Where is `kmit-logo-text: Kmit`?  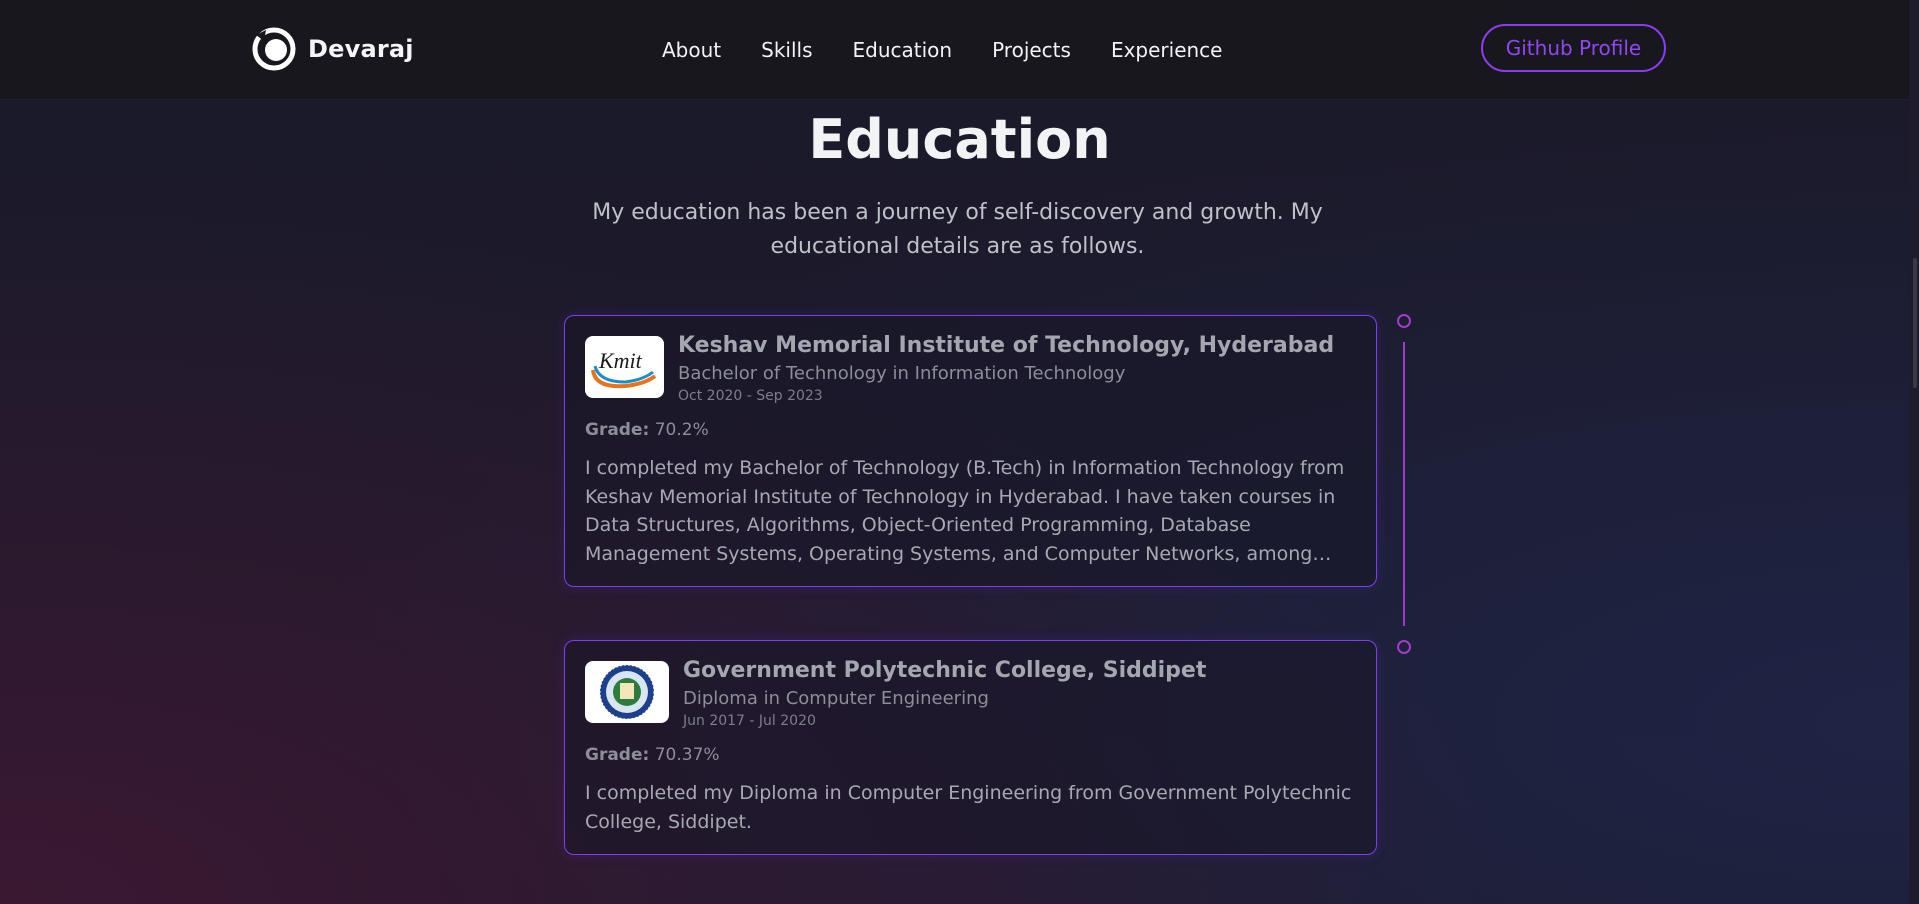
kmit-logo-text: Kmit is located at coordinates (620, 360).